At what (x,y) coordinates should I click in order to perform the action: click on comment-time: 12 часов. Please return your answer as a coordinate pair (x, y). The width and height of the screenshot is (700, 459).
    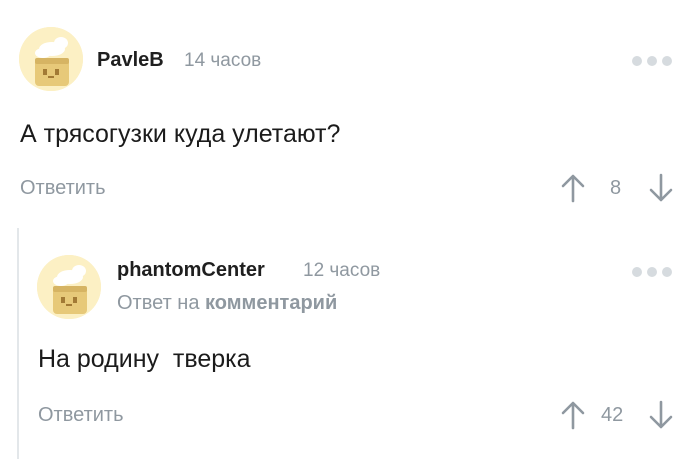
    Looking at the image, I should click on (342, 270).